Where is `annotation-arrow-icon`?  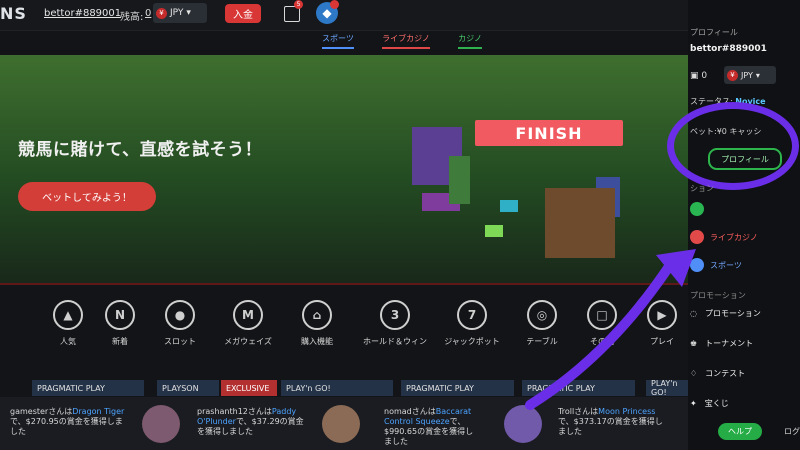 annotation-arrow-icon is located at coordinates (610, 329).